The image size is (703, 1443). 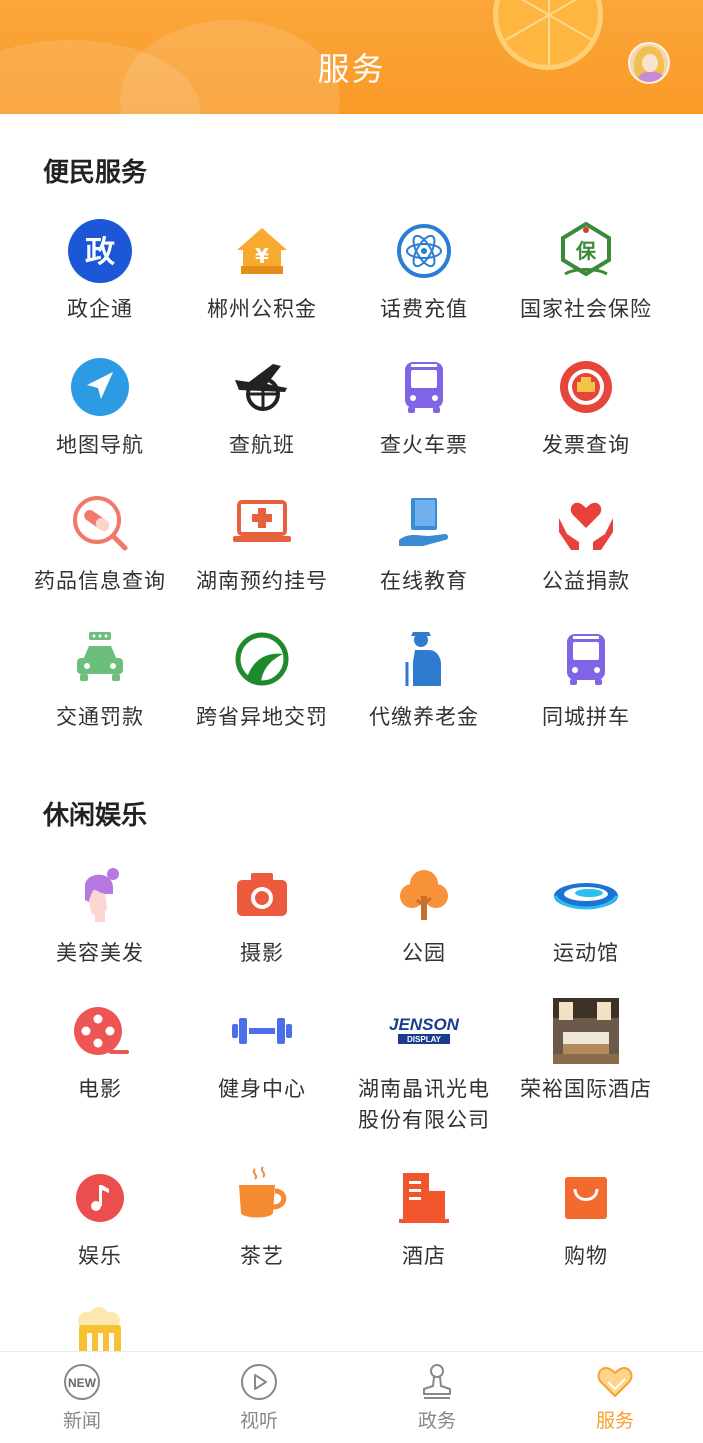 I want to click on service-item-label: 郴州公积金, so click(x=262, y=309).